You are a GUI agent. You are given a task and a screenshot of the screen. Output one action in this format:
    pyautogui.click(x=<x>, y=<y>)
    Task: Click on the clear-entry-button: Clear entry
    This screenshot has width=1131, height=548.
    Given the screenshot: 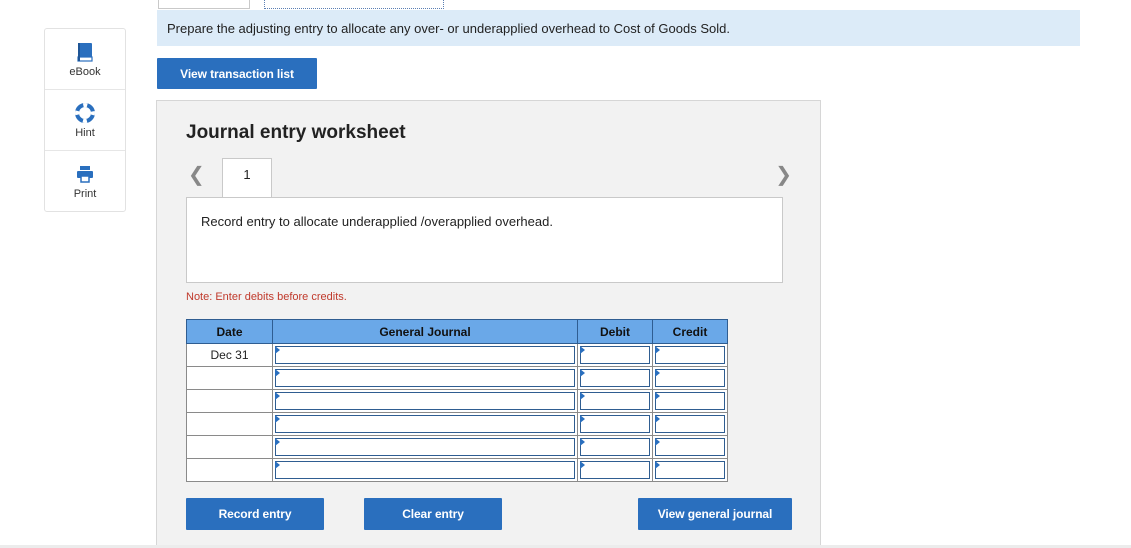 What is the action you would take?
    pyautogui.click(x=433, y=514)
    